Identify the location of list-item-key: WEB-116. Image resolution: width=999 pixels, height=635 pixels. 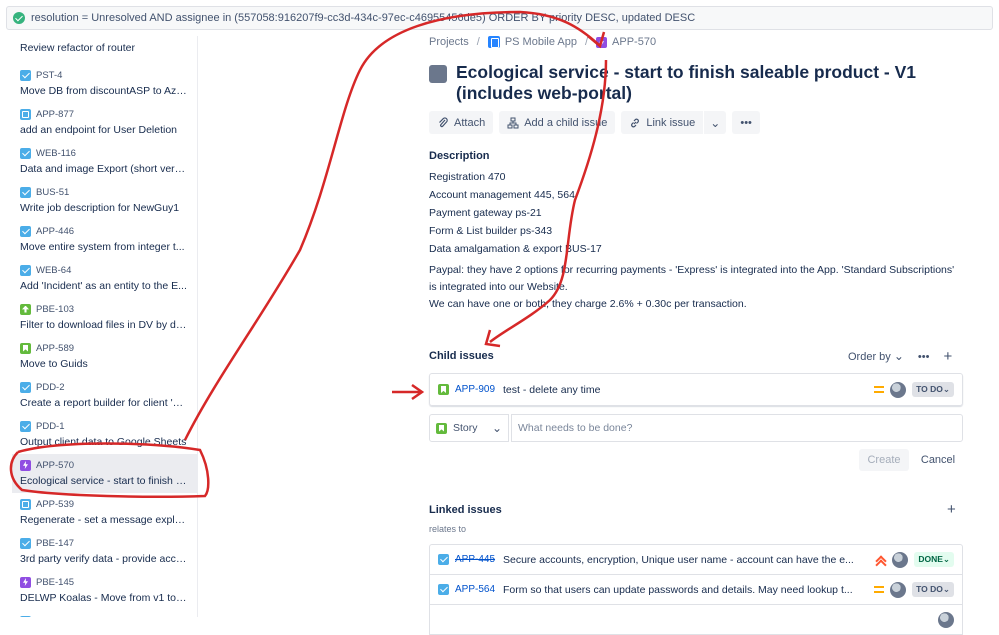
(56, 153).